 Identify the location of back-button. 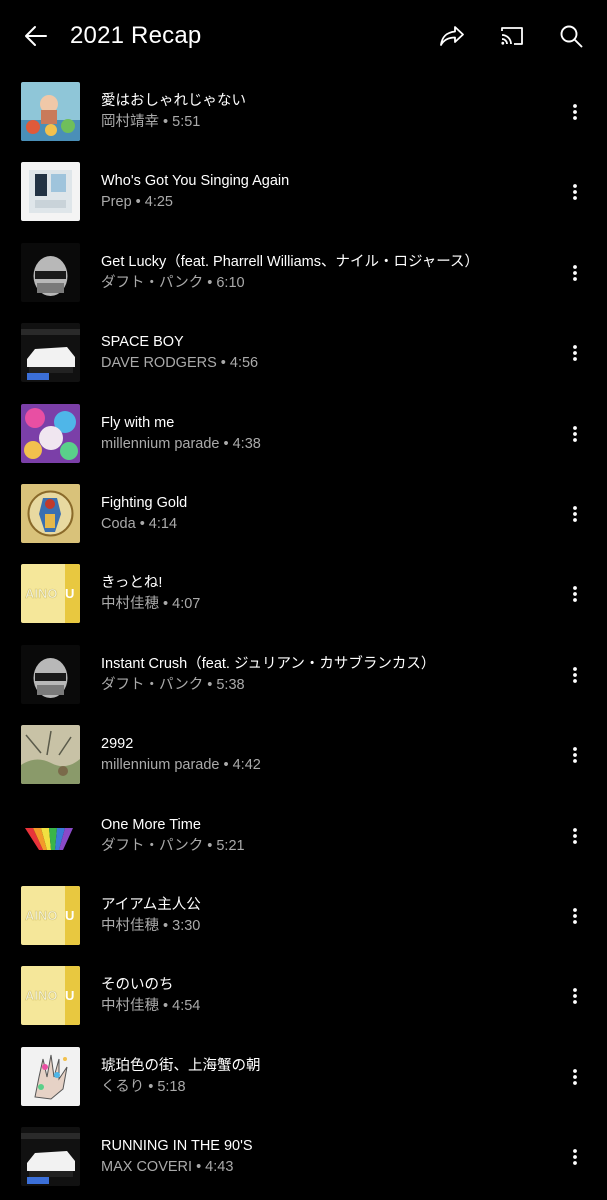
(36, 36).